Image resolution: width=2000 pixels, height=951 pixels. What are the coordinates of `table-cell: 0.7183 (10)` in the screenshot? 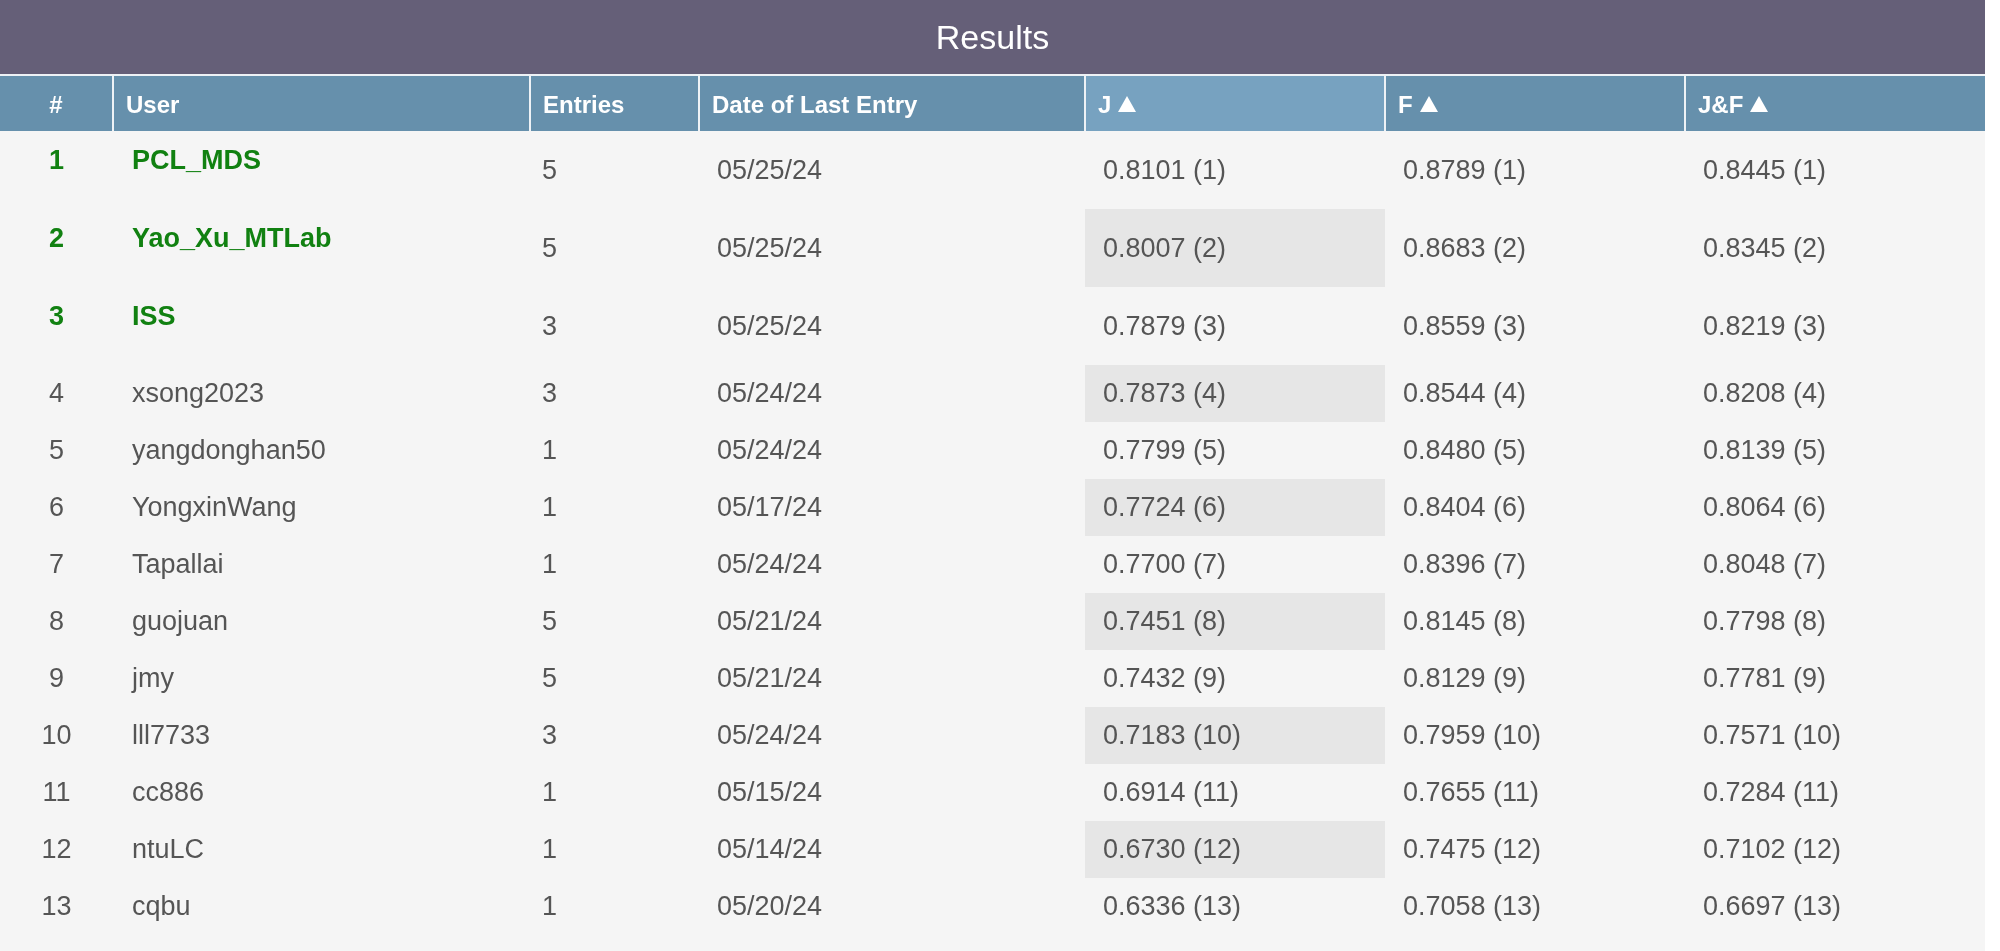 It's located at (1235, 735).